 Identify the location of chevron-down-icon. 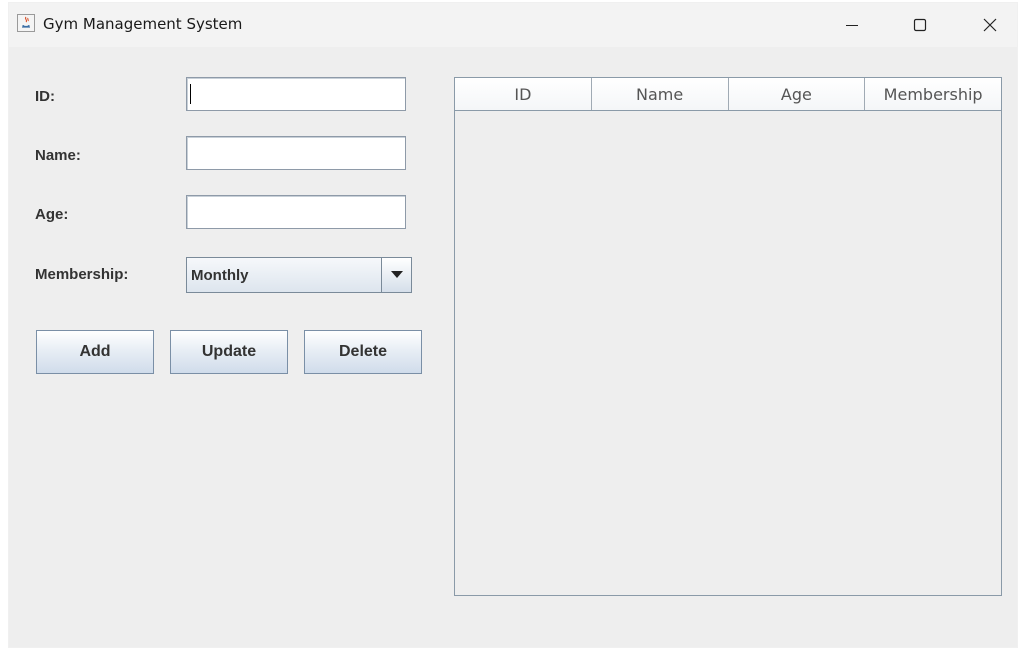
(396, 274).